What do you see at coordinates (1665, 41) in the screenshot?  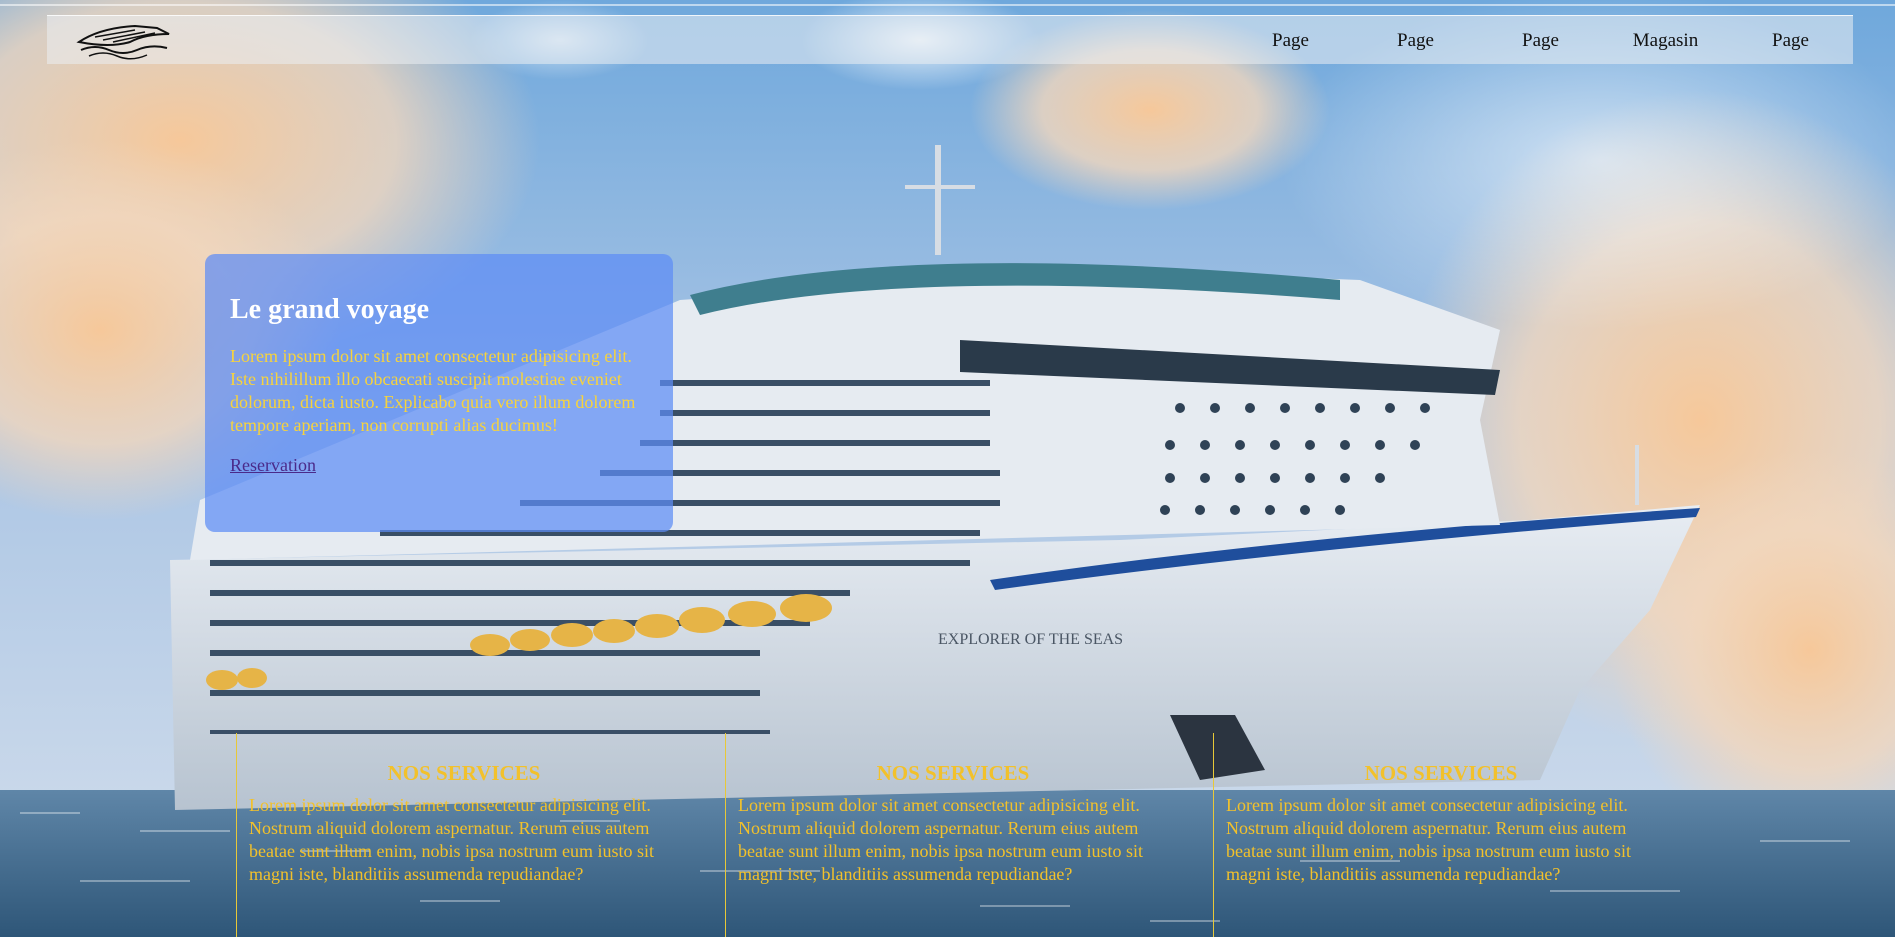 I see `nav-link-magasin: Magasin` at bounding box center [1665, 41].